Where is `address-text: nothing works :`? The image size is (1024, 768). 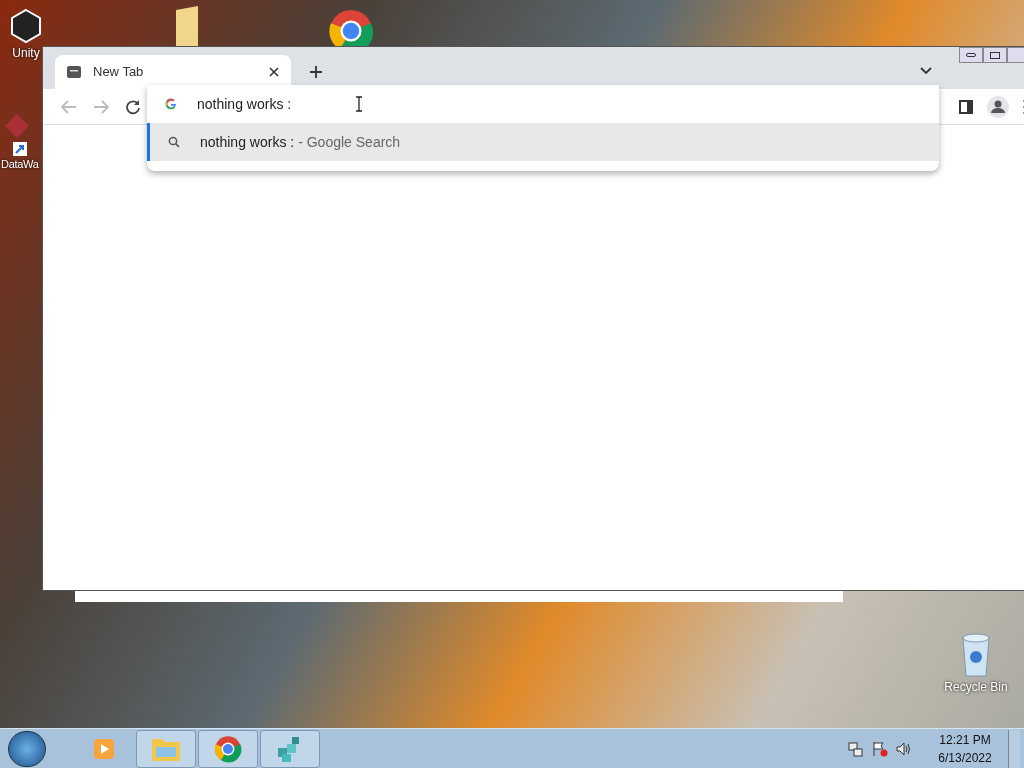 address-text: nothing works : is located at coordinates (244, 104).